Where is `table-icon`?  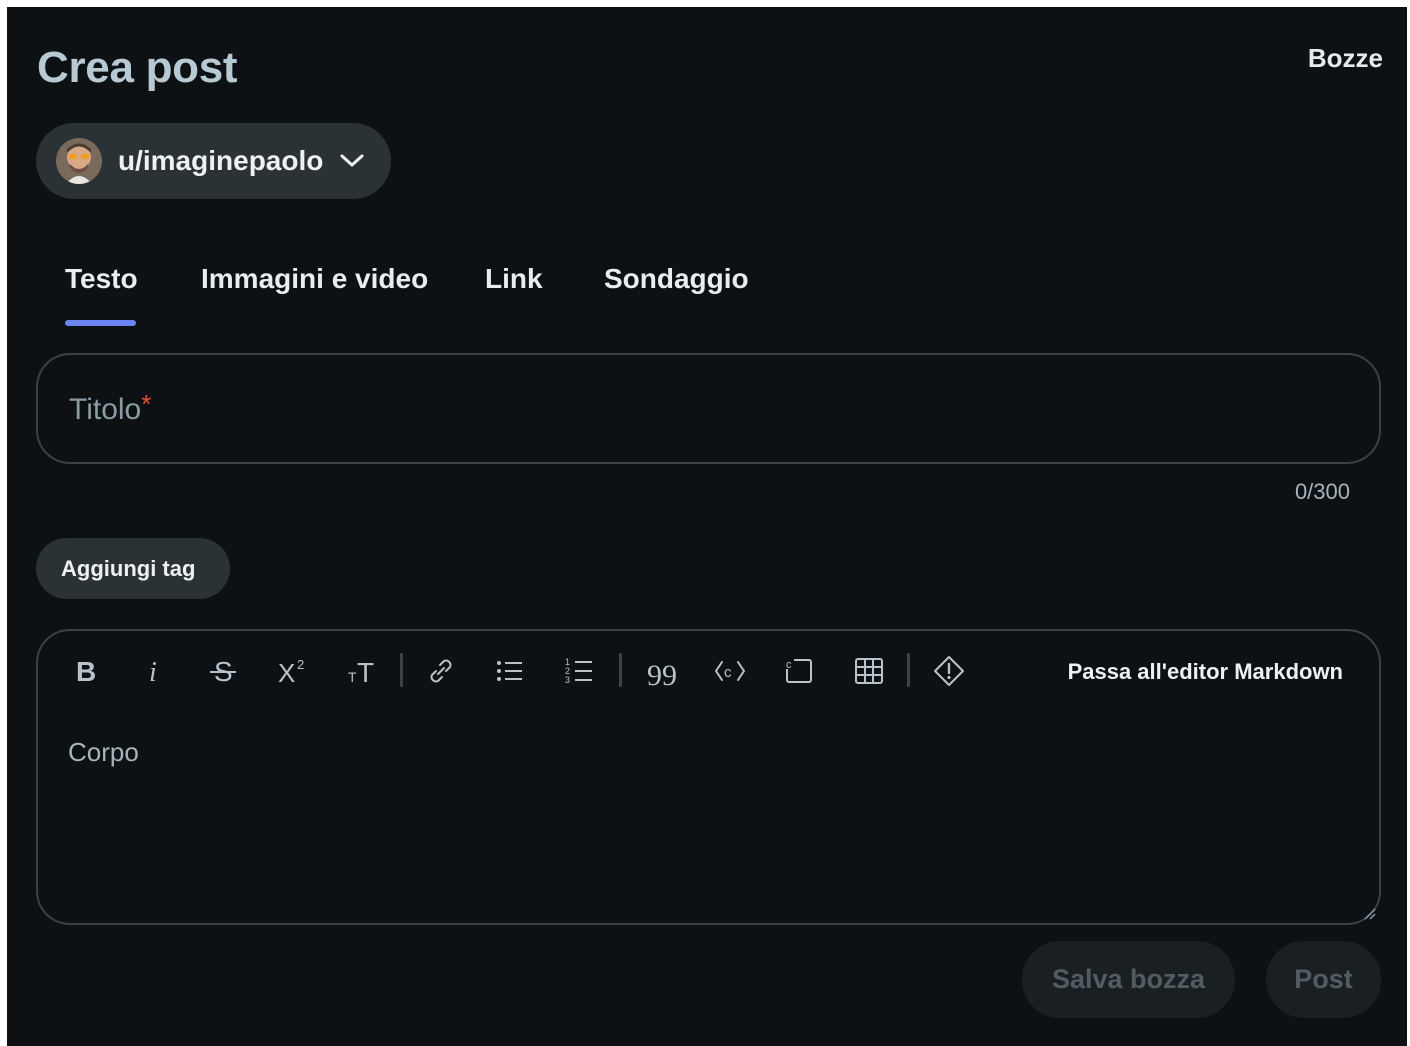
table-icon is located at coordinates (869, 671).